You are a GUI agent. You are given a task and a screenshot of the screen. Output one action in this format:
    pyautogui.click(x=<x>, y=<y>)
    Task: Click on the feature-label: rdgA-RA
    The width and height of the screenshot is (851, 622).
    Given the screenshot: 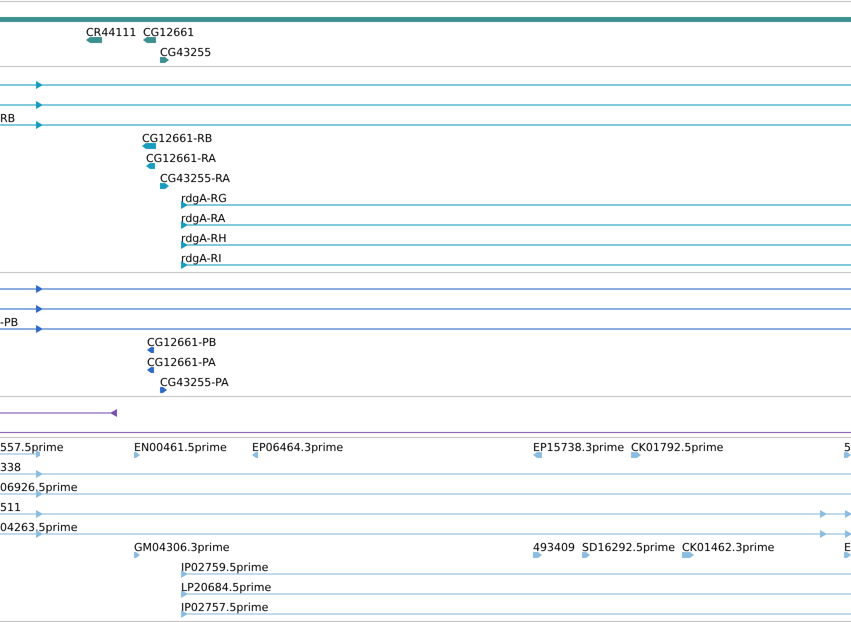 What is the action you would take?
    pyautogui.click(x=203, y=219)
    